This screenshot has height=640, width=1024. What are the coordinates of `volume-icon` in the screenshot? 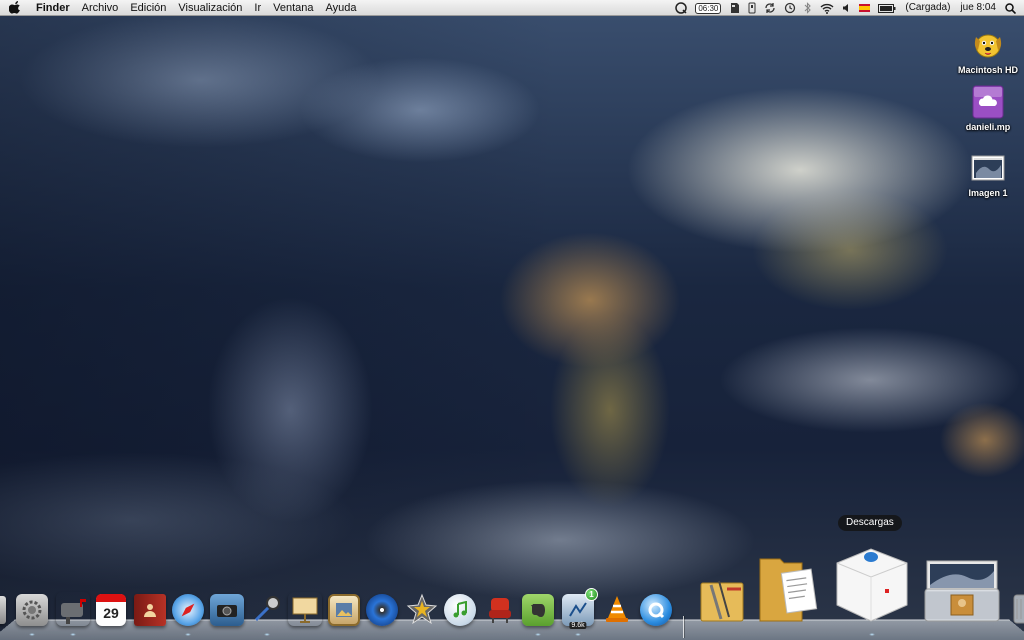 It's located at (846, 8).